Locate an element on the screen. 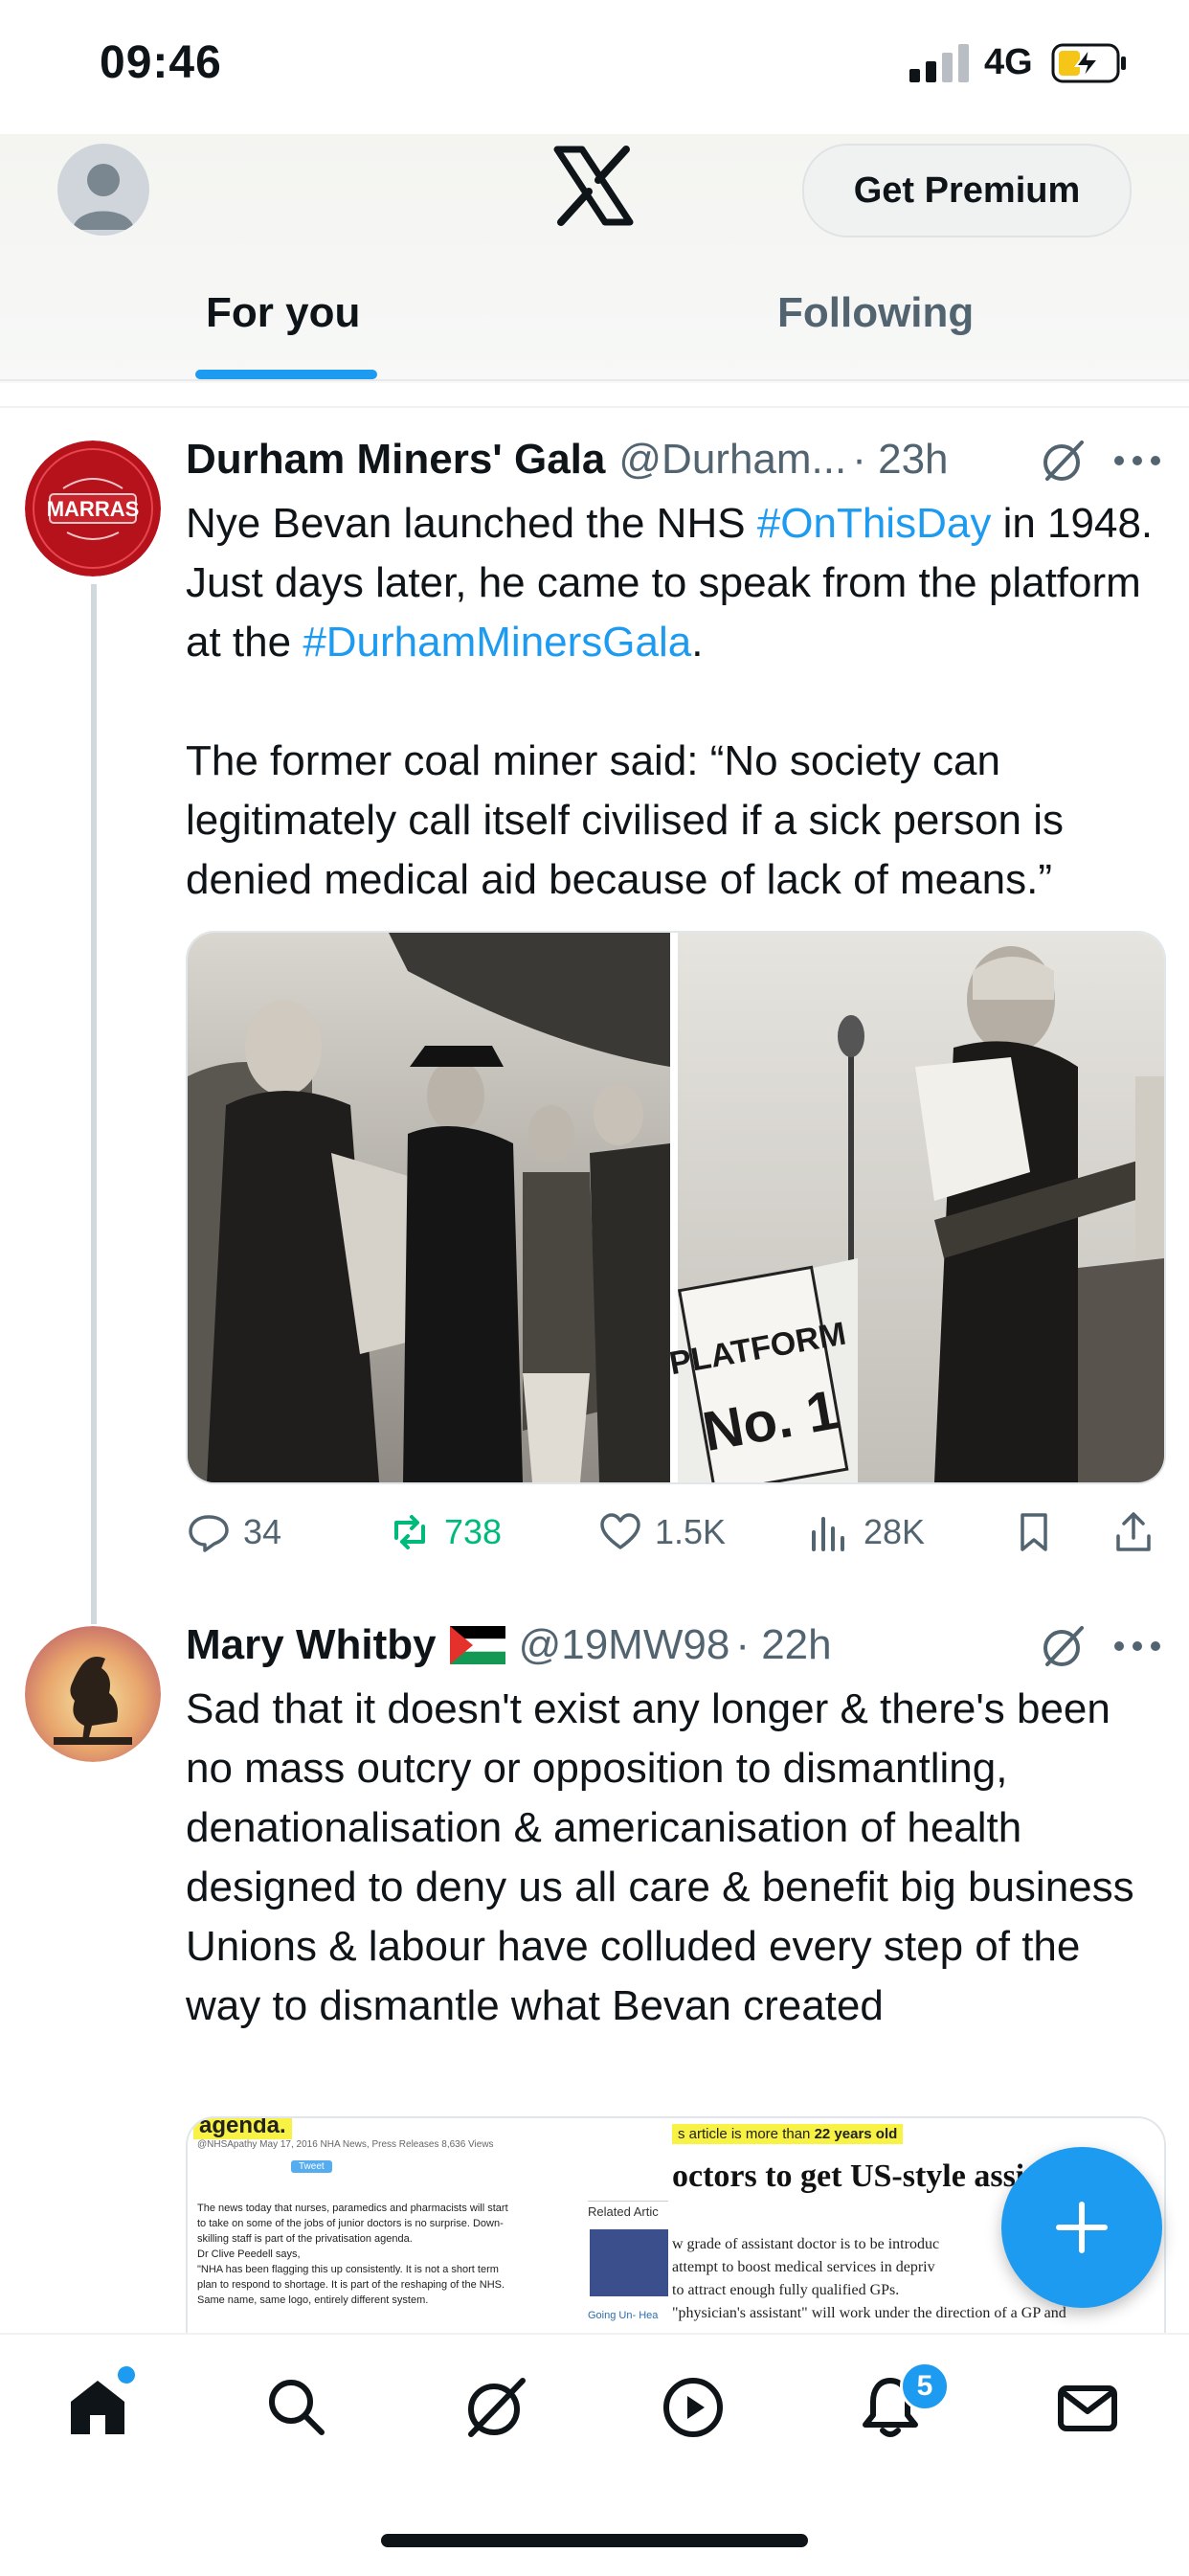 This screenshot has width=1189, height=2576. home-indicator is located at coordinates (594, 2540).